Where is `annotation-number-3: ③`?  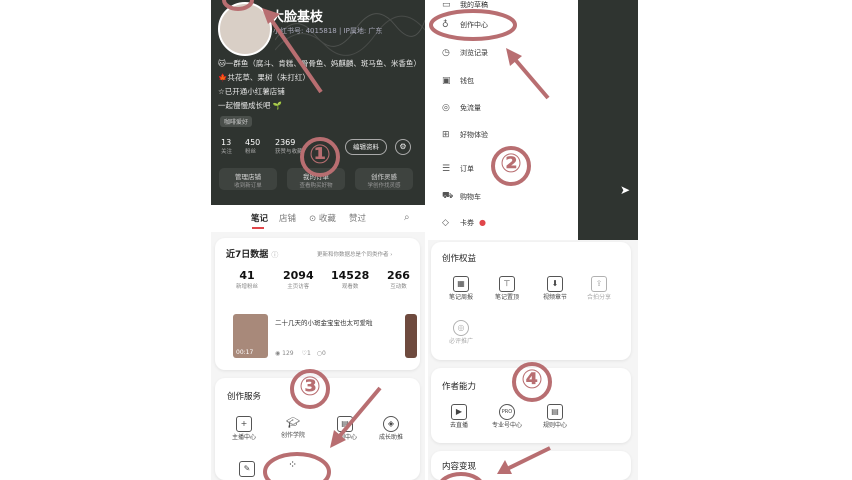 annotation-number-3: ③ is located at coordinates (310, 387).